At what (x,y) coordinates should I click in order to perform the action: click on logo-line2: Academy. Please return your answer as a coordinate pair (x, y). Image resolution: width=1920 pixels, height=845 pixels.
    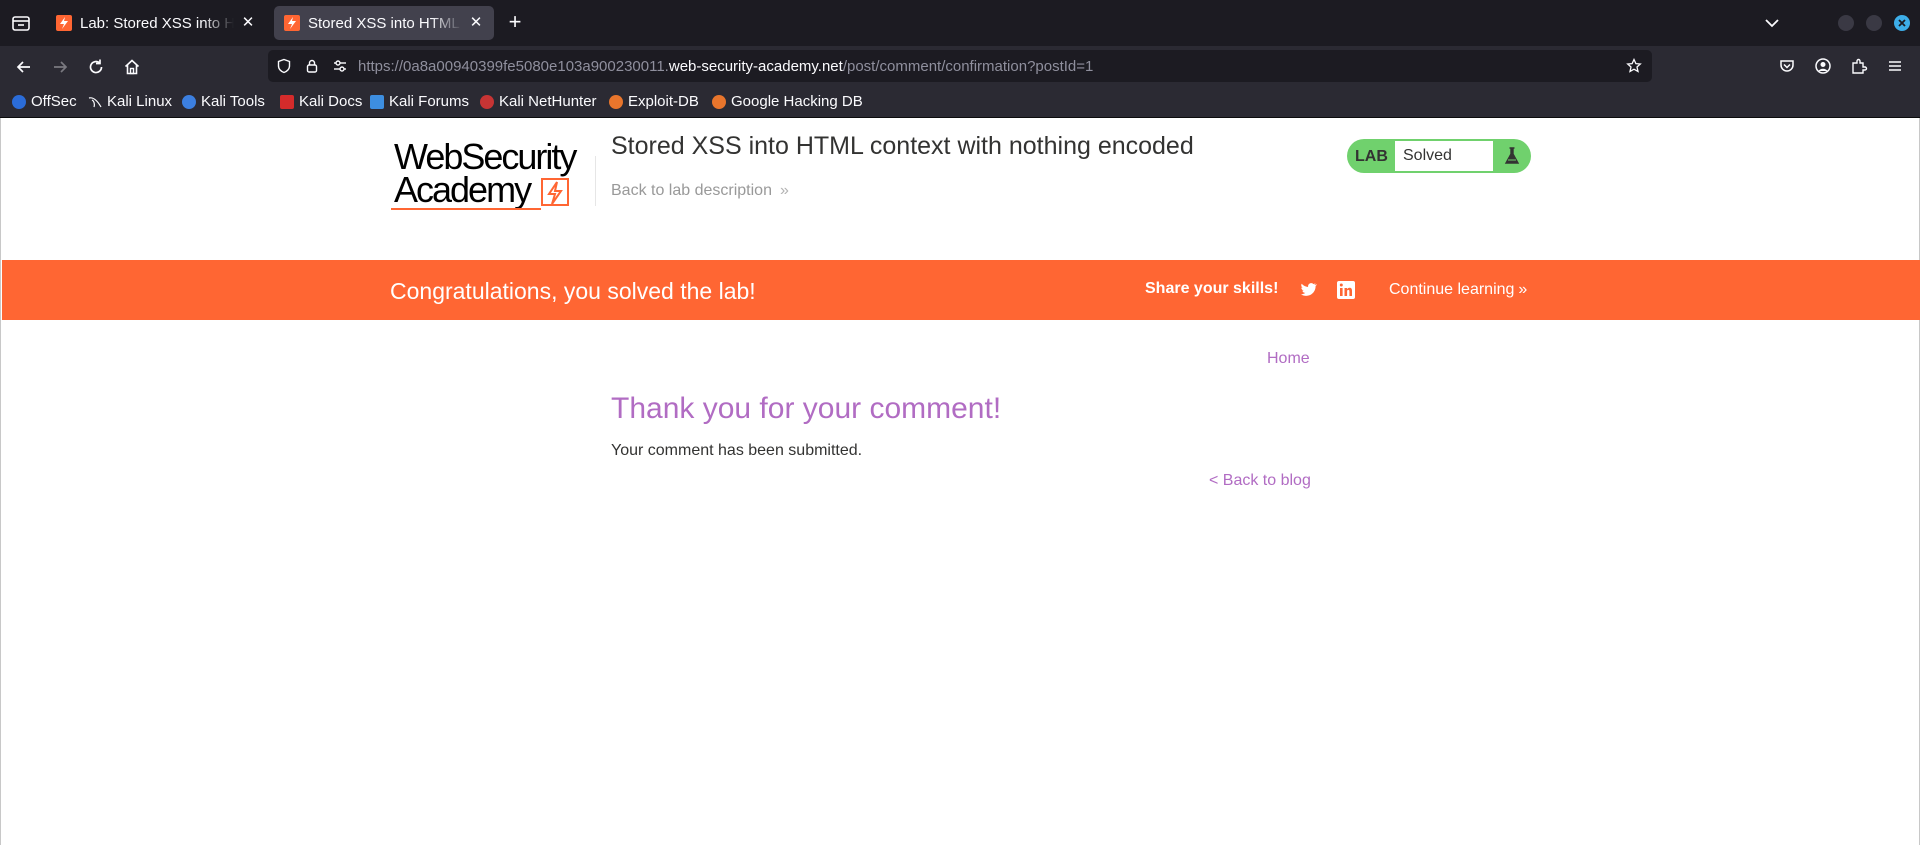
    Looking at the image, I should click on (463, 189).